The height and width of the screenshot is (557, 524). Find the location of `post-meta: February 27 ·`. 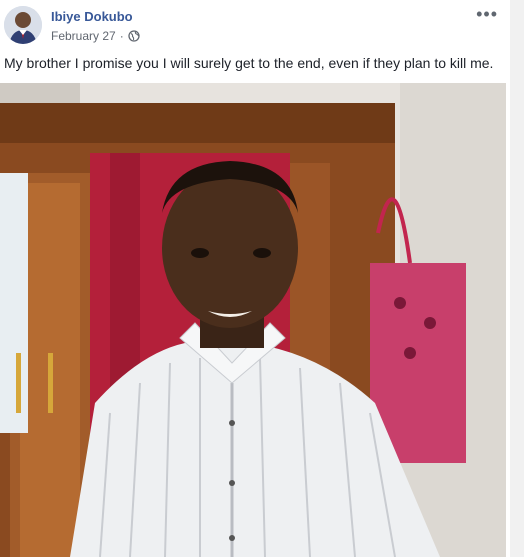

post-meta: February 27 · is located at coordinates (95, 36).